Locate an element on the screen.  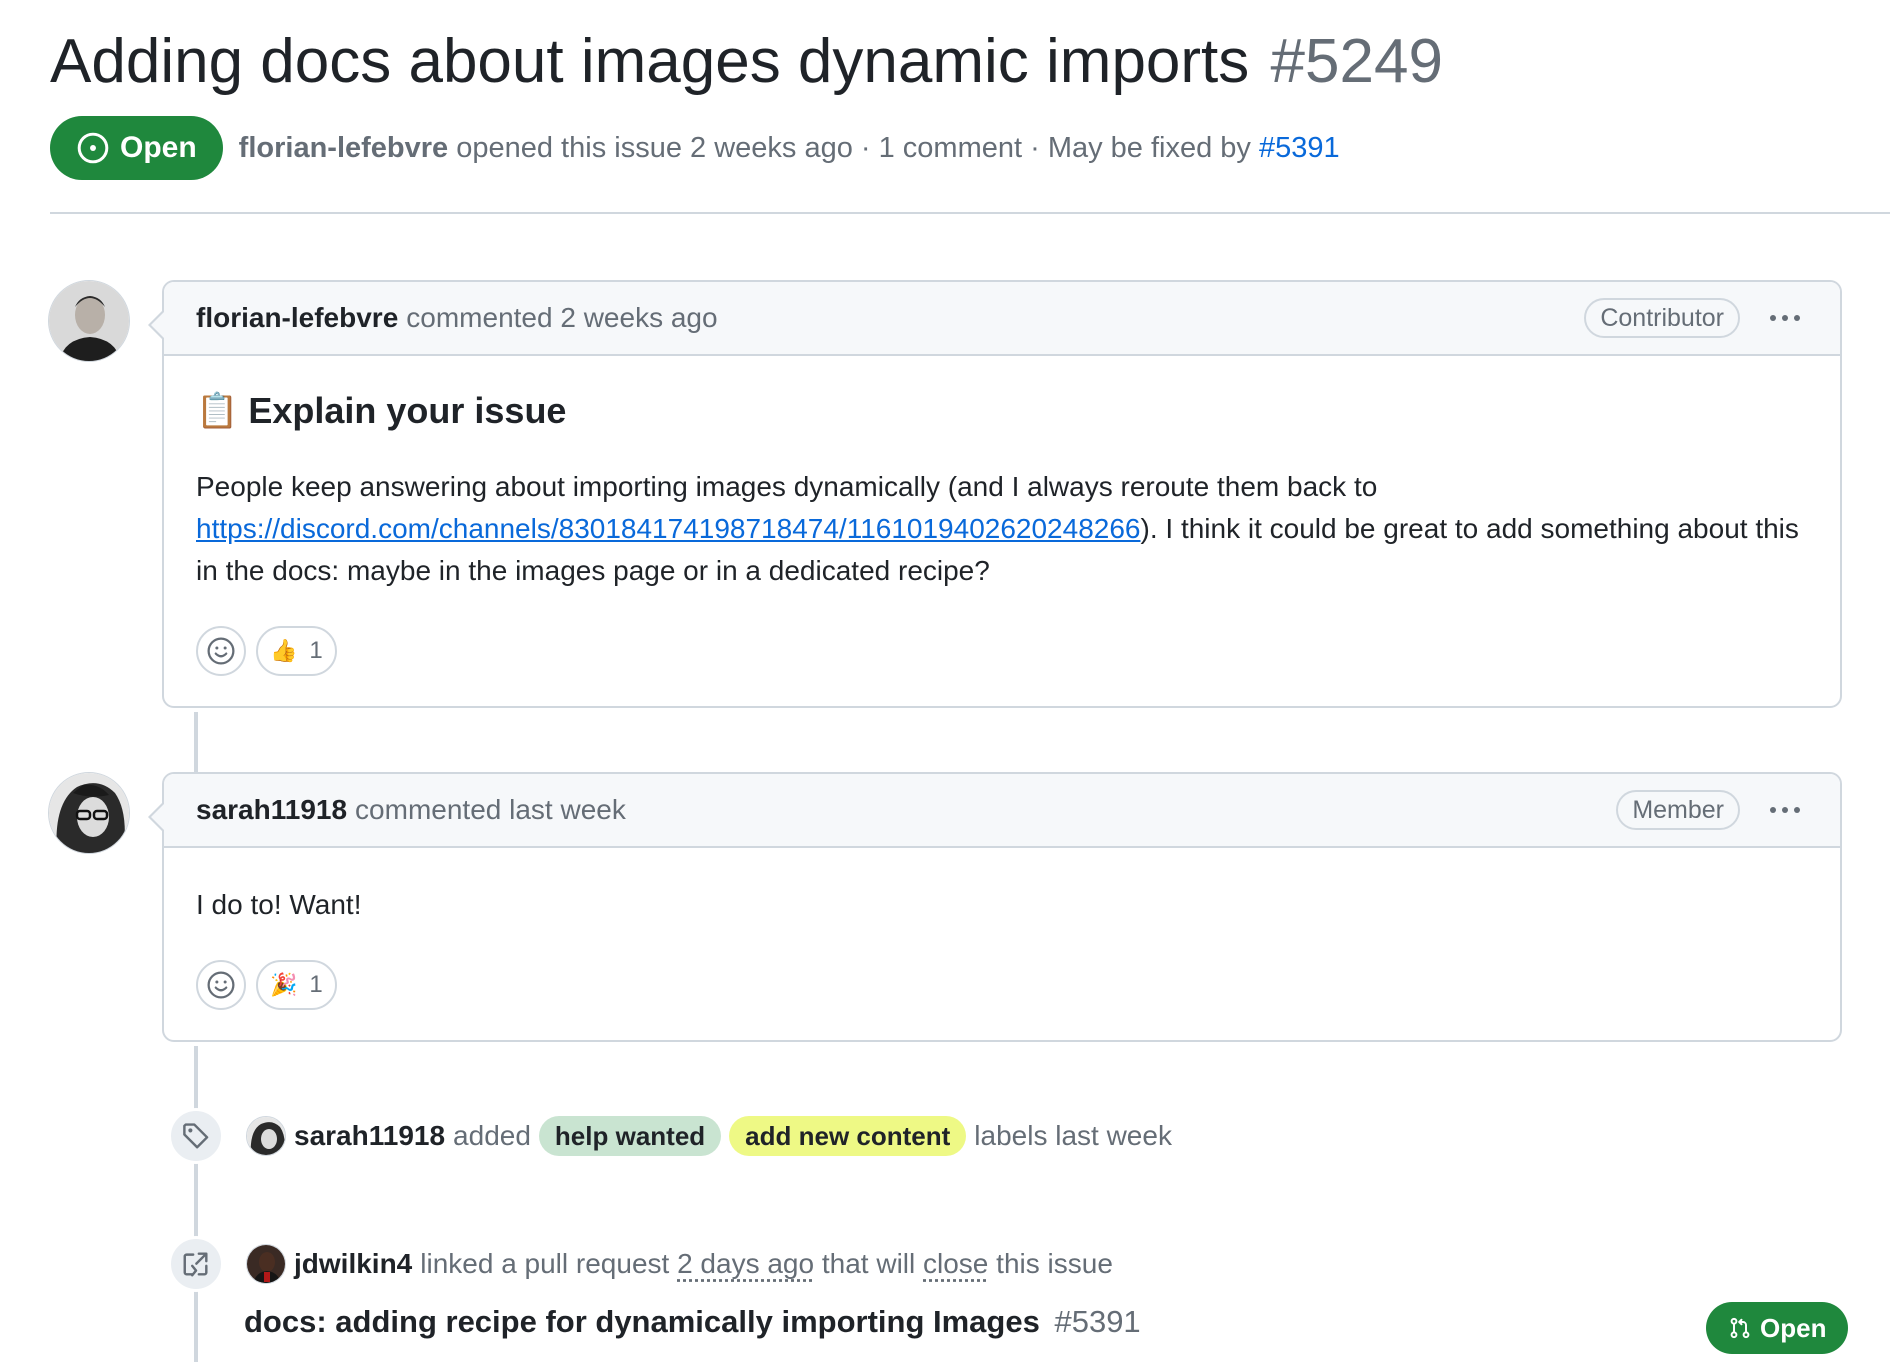
role-badge: Member is located at coordinates (1678, 810).